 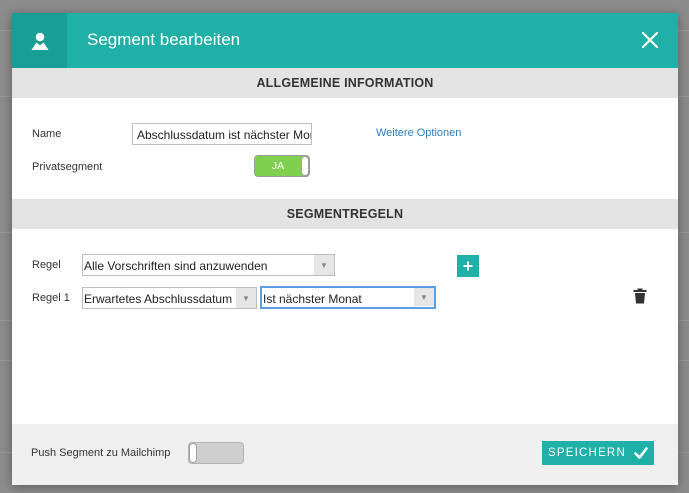 What do you see at coordinates (222, 134) in the screenshot?
I see `name-input: Abschlussdatum ist nächster Monat` at bounding box center [222, 134].